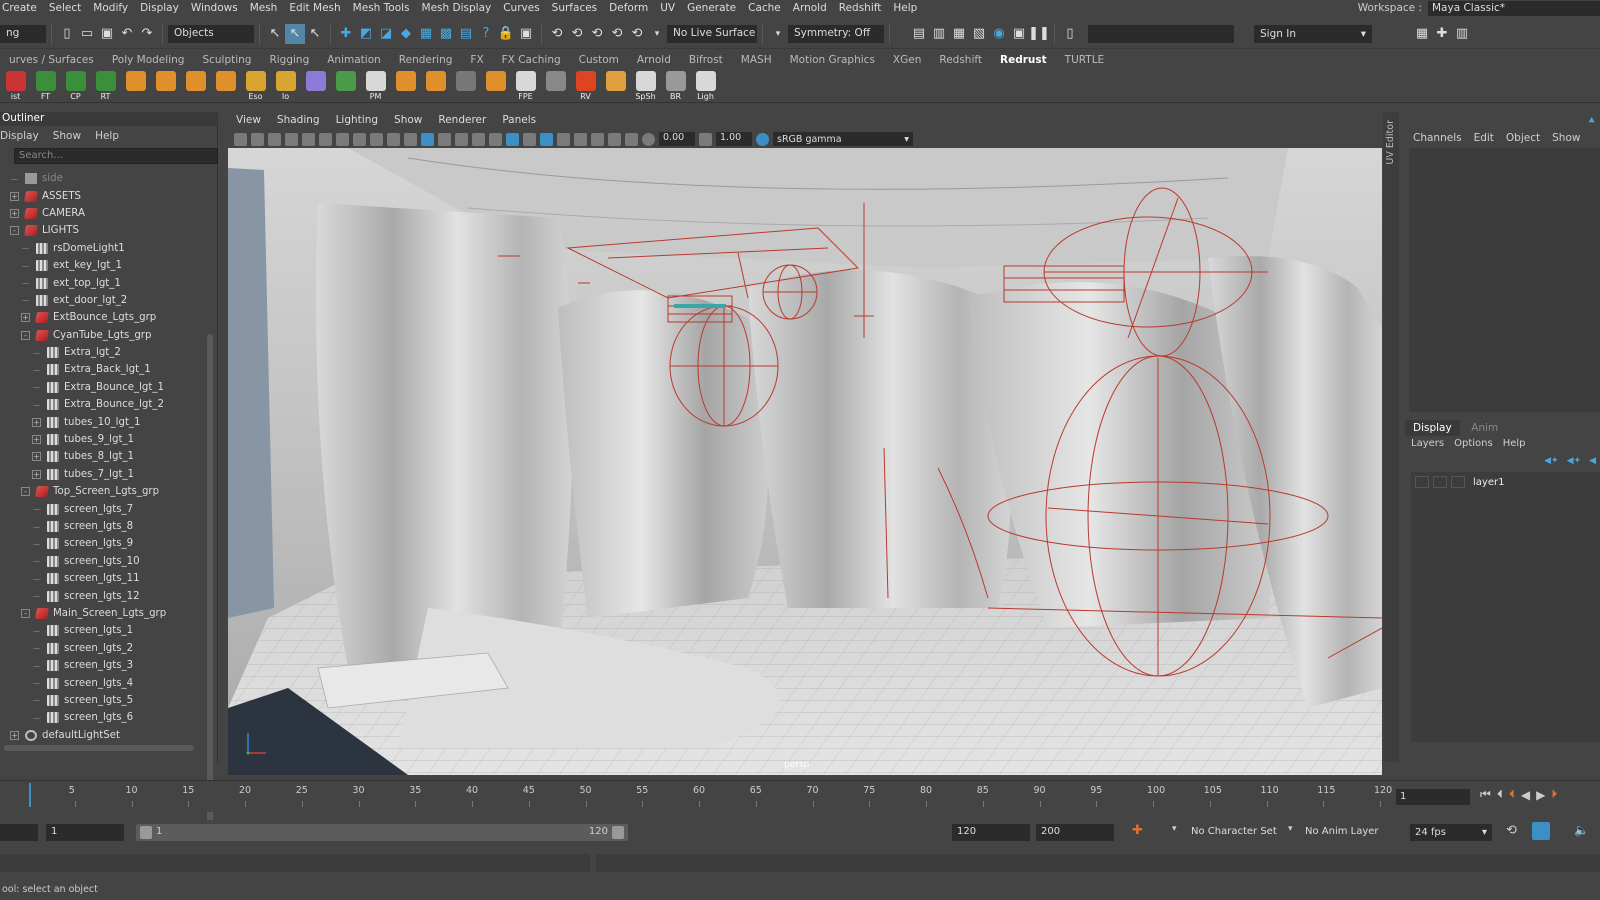 Image resolution: width=1600 pixels, height=900 pixels. What do you see at coordinates (105, 561) in the screenshot?
I see `outliner-item: — screen_lgts_10` at bounding box center [105, 561].